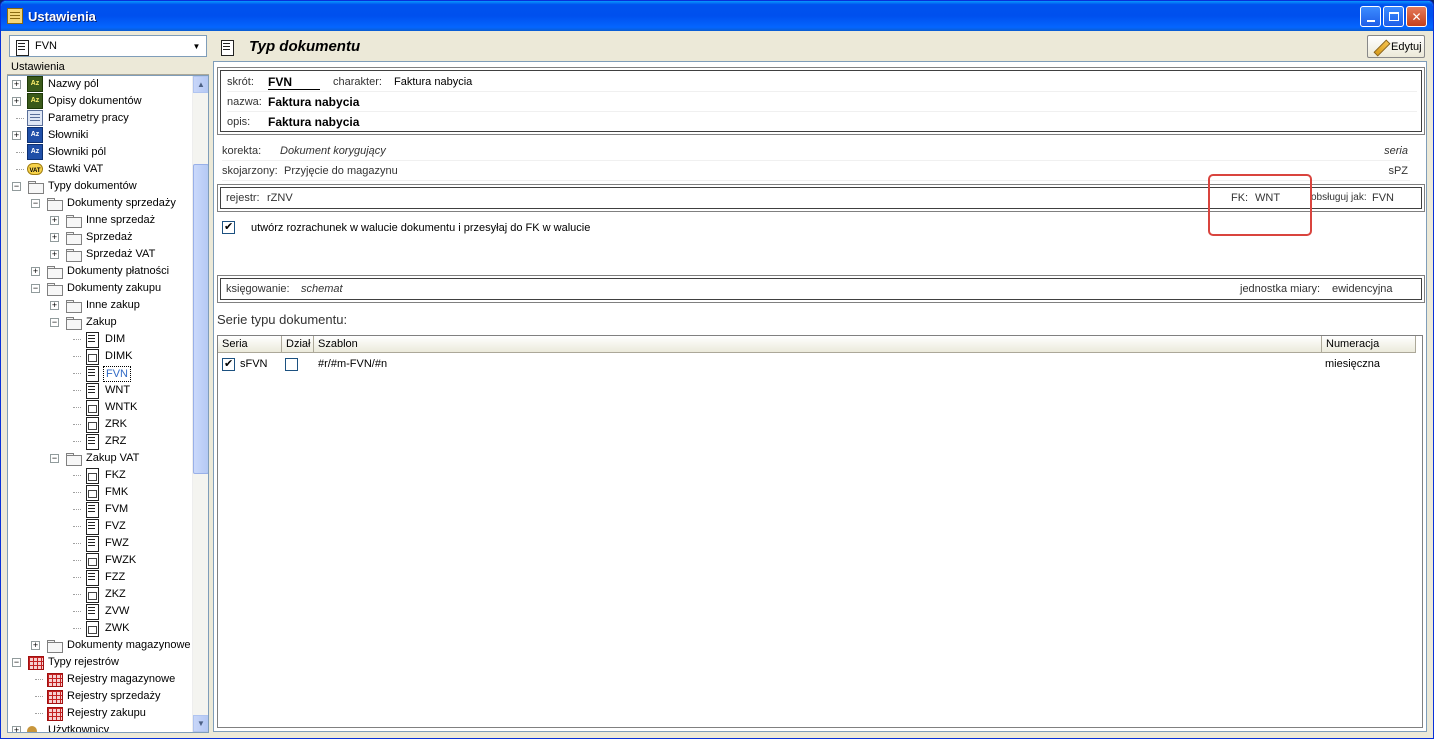 The width and height of the screenshot is (1434, 739). I want to click on column-numeracja: Numeracja, so click(1369, 344).